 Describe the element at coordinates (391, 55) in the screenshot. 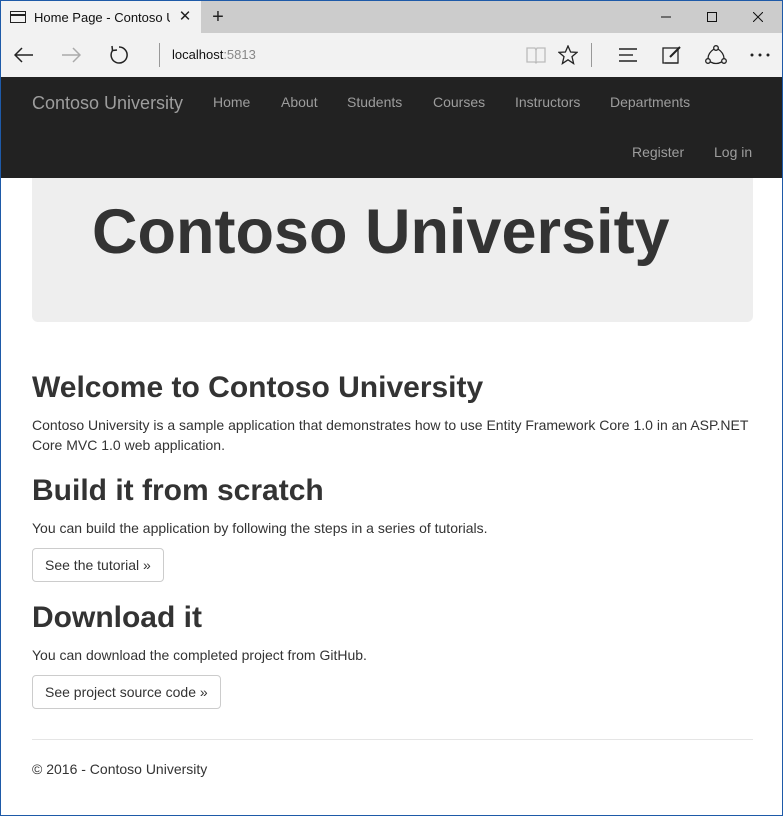

I see `address-toolbar: localhost:5813` at that location.